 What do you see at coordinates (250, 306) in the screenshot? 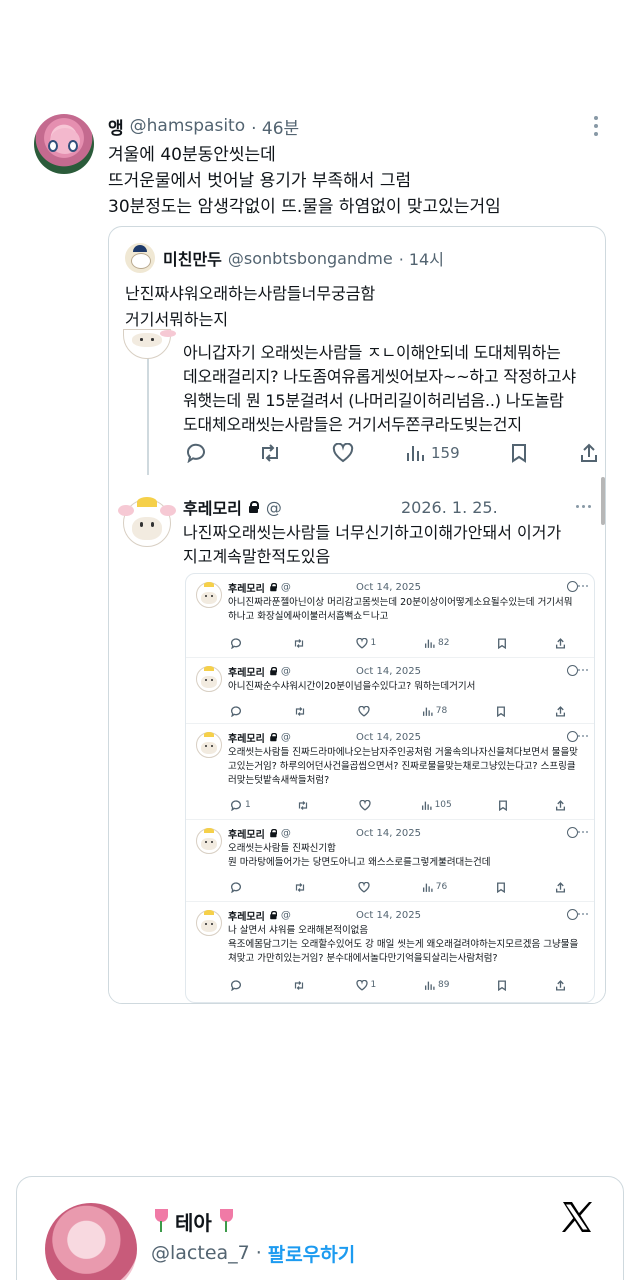
I see `quoted-tweet-text: 난진짜샤워오래하는사람들너무궁금함 거기서뭐하는지` at bounding box center [250, 306].